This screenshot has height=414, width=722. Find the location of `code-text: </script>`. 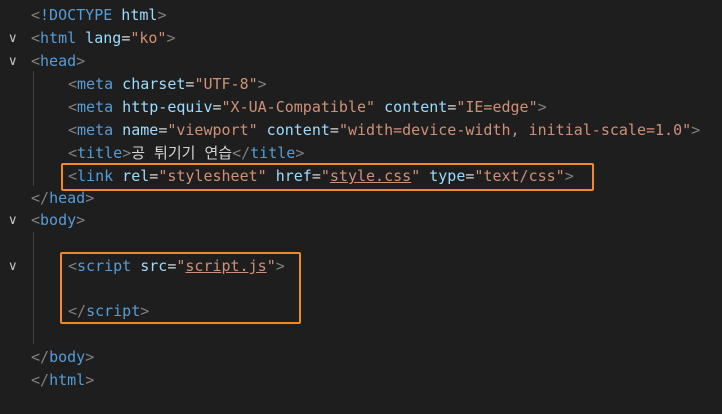

code-text: </script> is located at coordinates (108, 311).